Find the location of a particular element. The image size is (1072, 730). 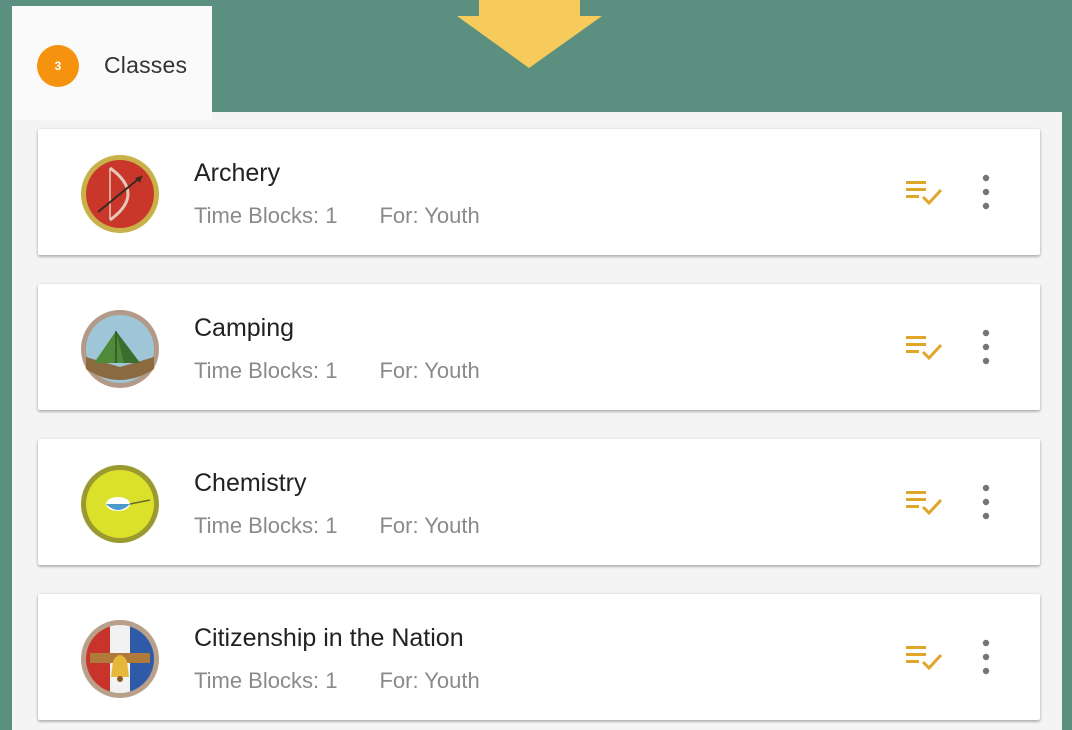

down-arrow-icon is located at coordinates (529, 34).